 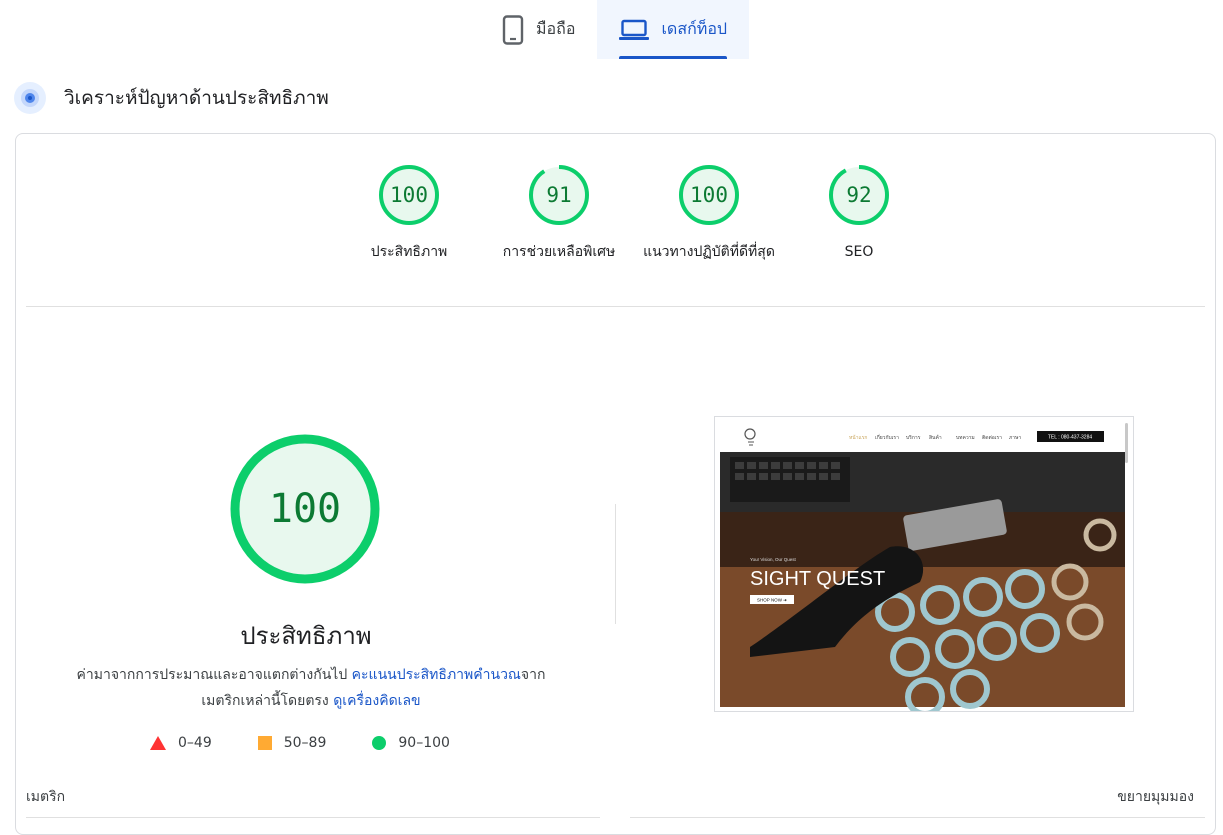 I want to click on gauge-ring: 92, so click(x=859, y=195).